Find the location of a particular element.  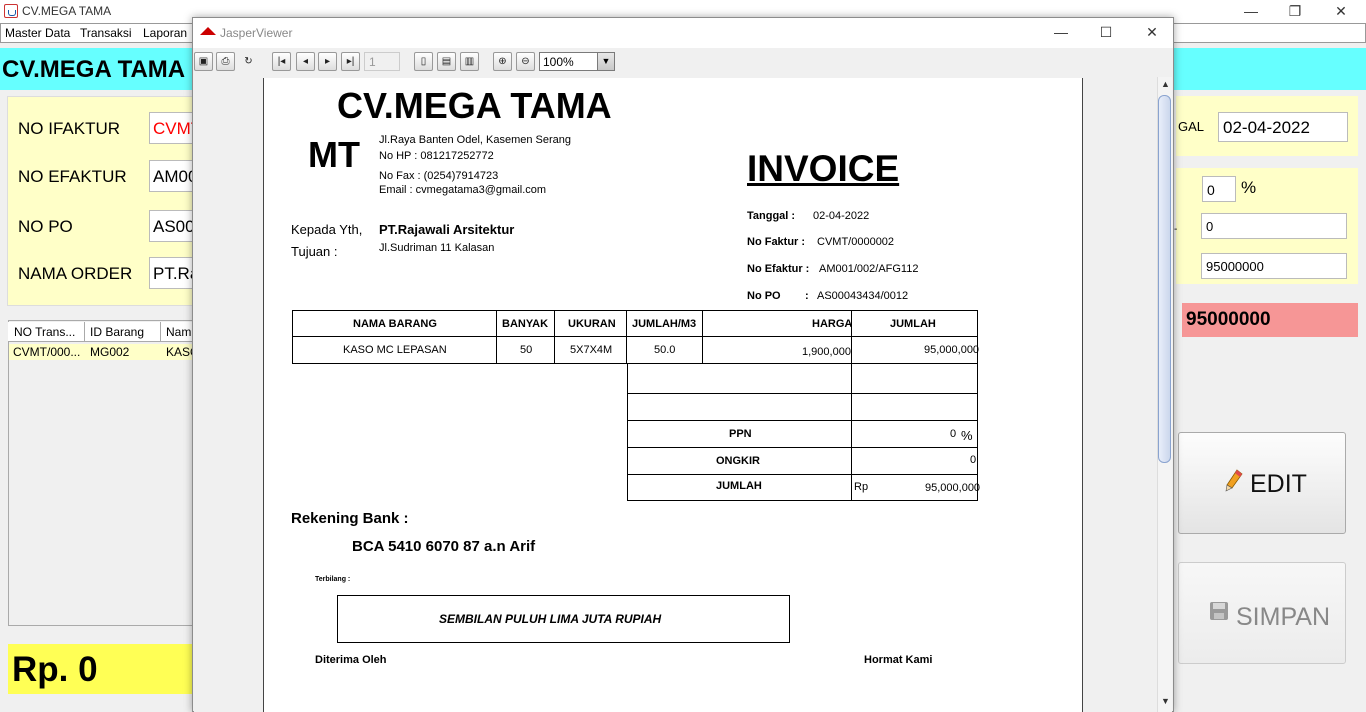

no-efaktur-label: NO EFAKTUR is located at coordinates (72, 176).